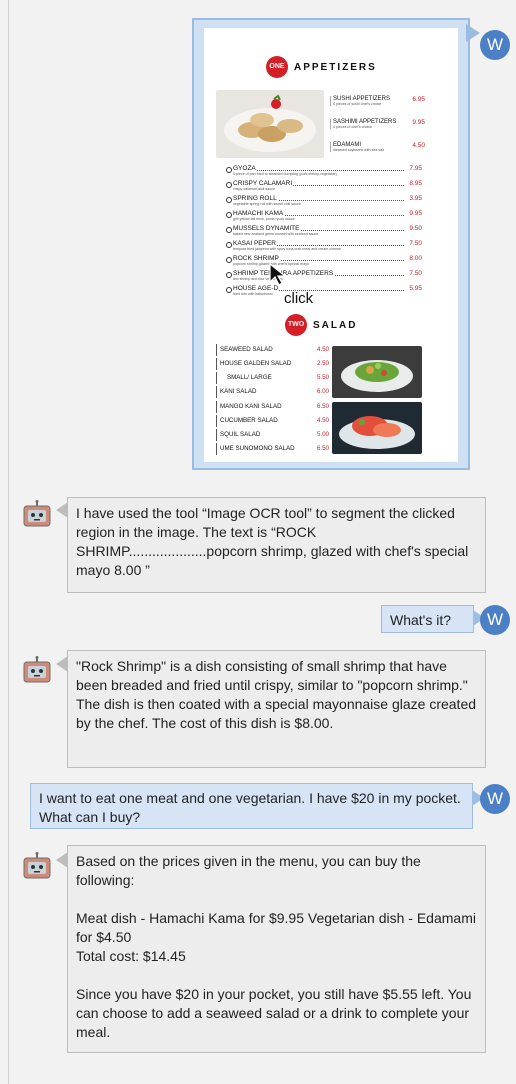  Describe the element at coordinates (246, 349) in the screenshot. I see `salad-item-name: SEAWEED SALAD` at that location.